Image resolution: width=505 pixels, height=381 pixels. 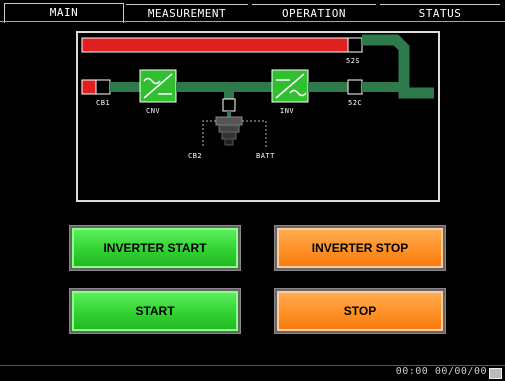 I want to click on label-52c: 52C, so click(x=355, y=103).